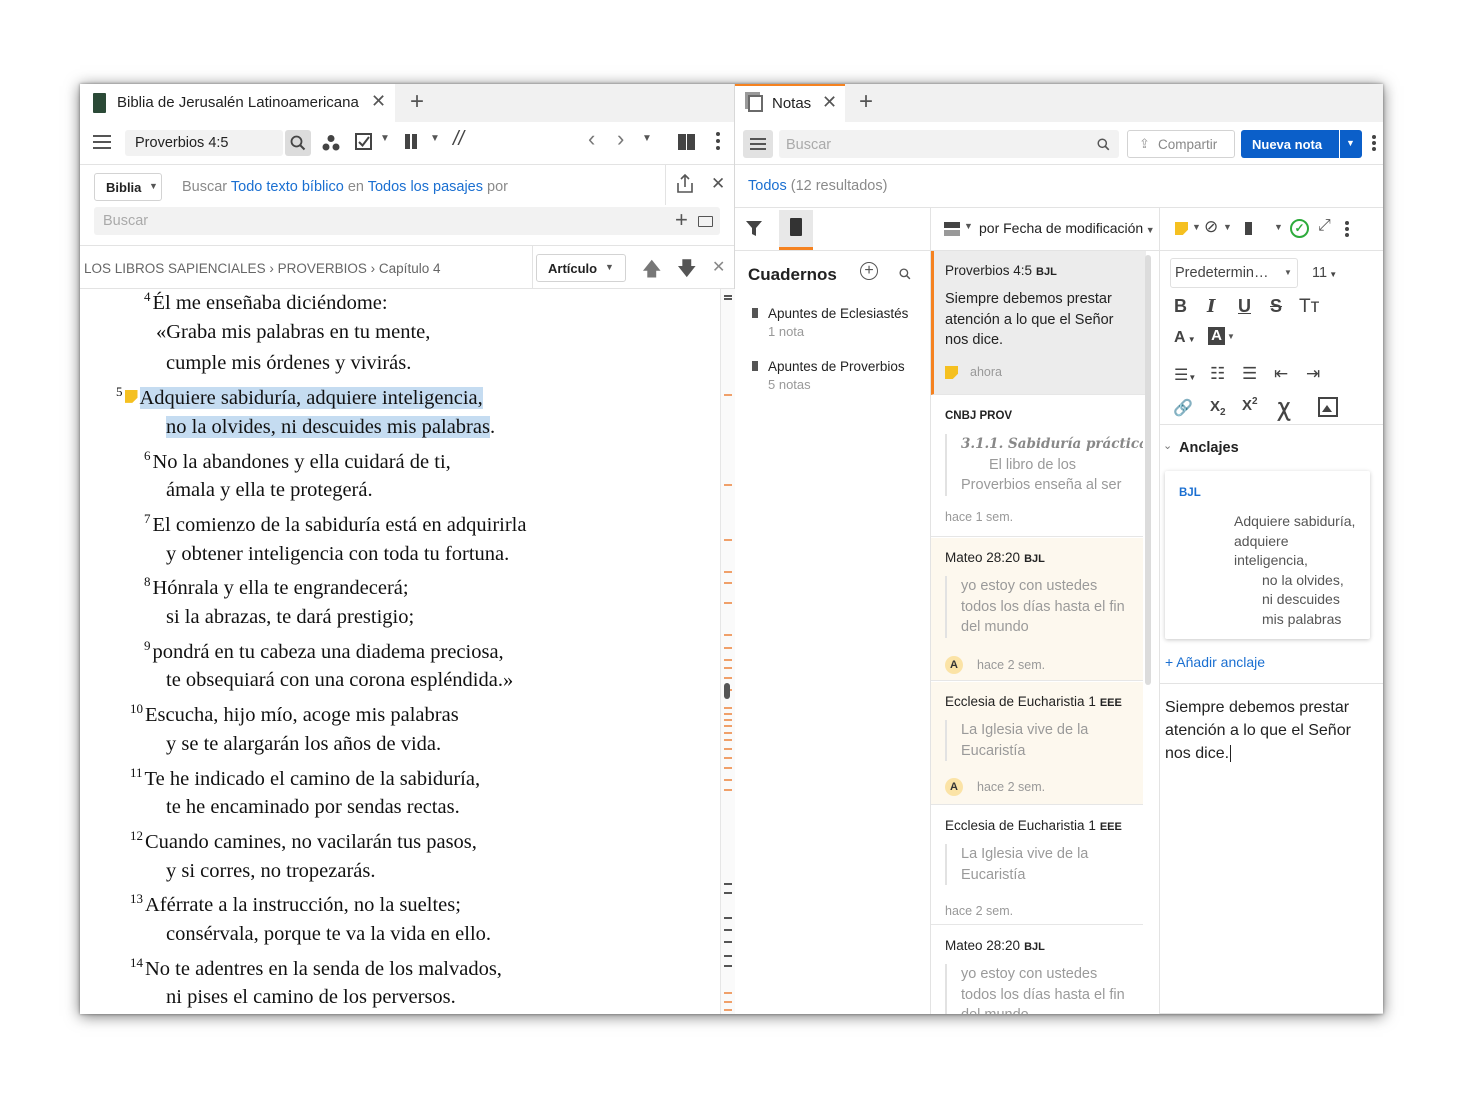  Describe the element at coordinates (1180, 306) in the screenshot. I see `bold-icon: B` at that location.